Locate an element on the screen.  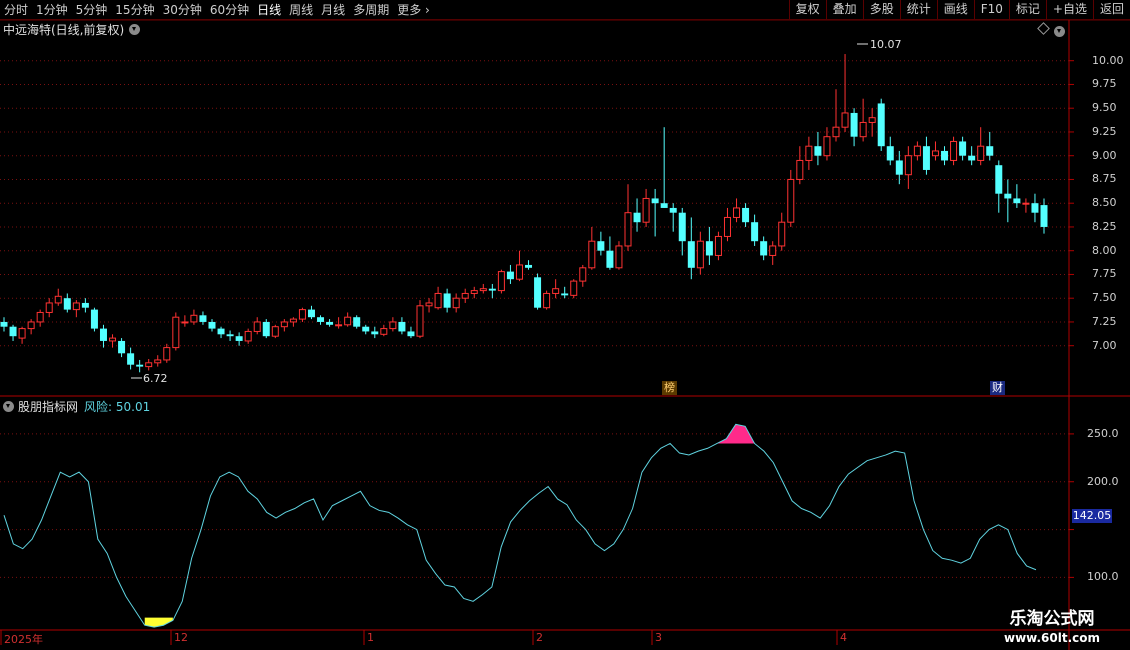
price-tick-label: 7.75 is located at coordinates (1104, 274).